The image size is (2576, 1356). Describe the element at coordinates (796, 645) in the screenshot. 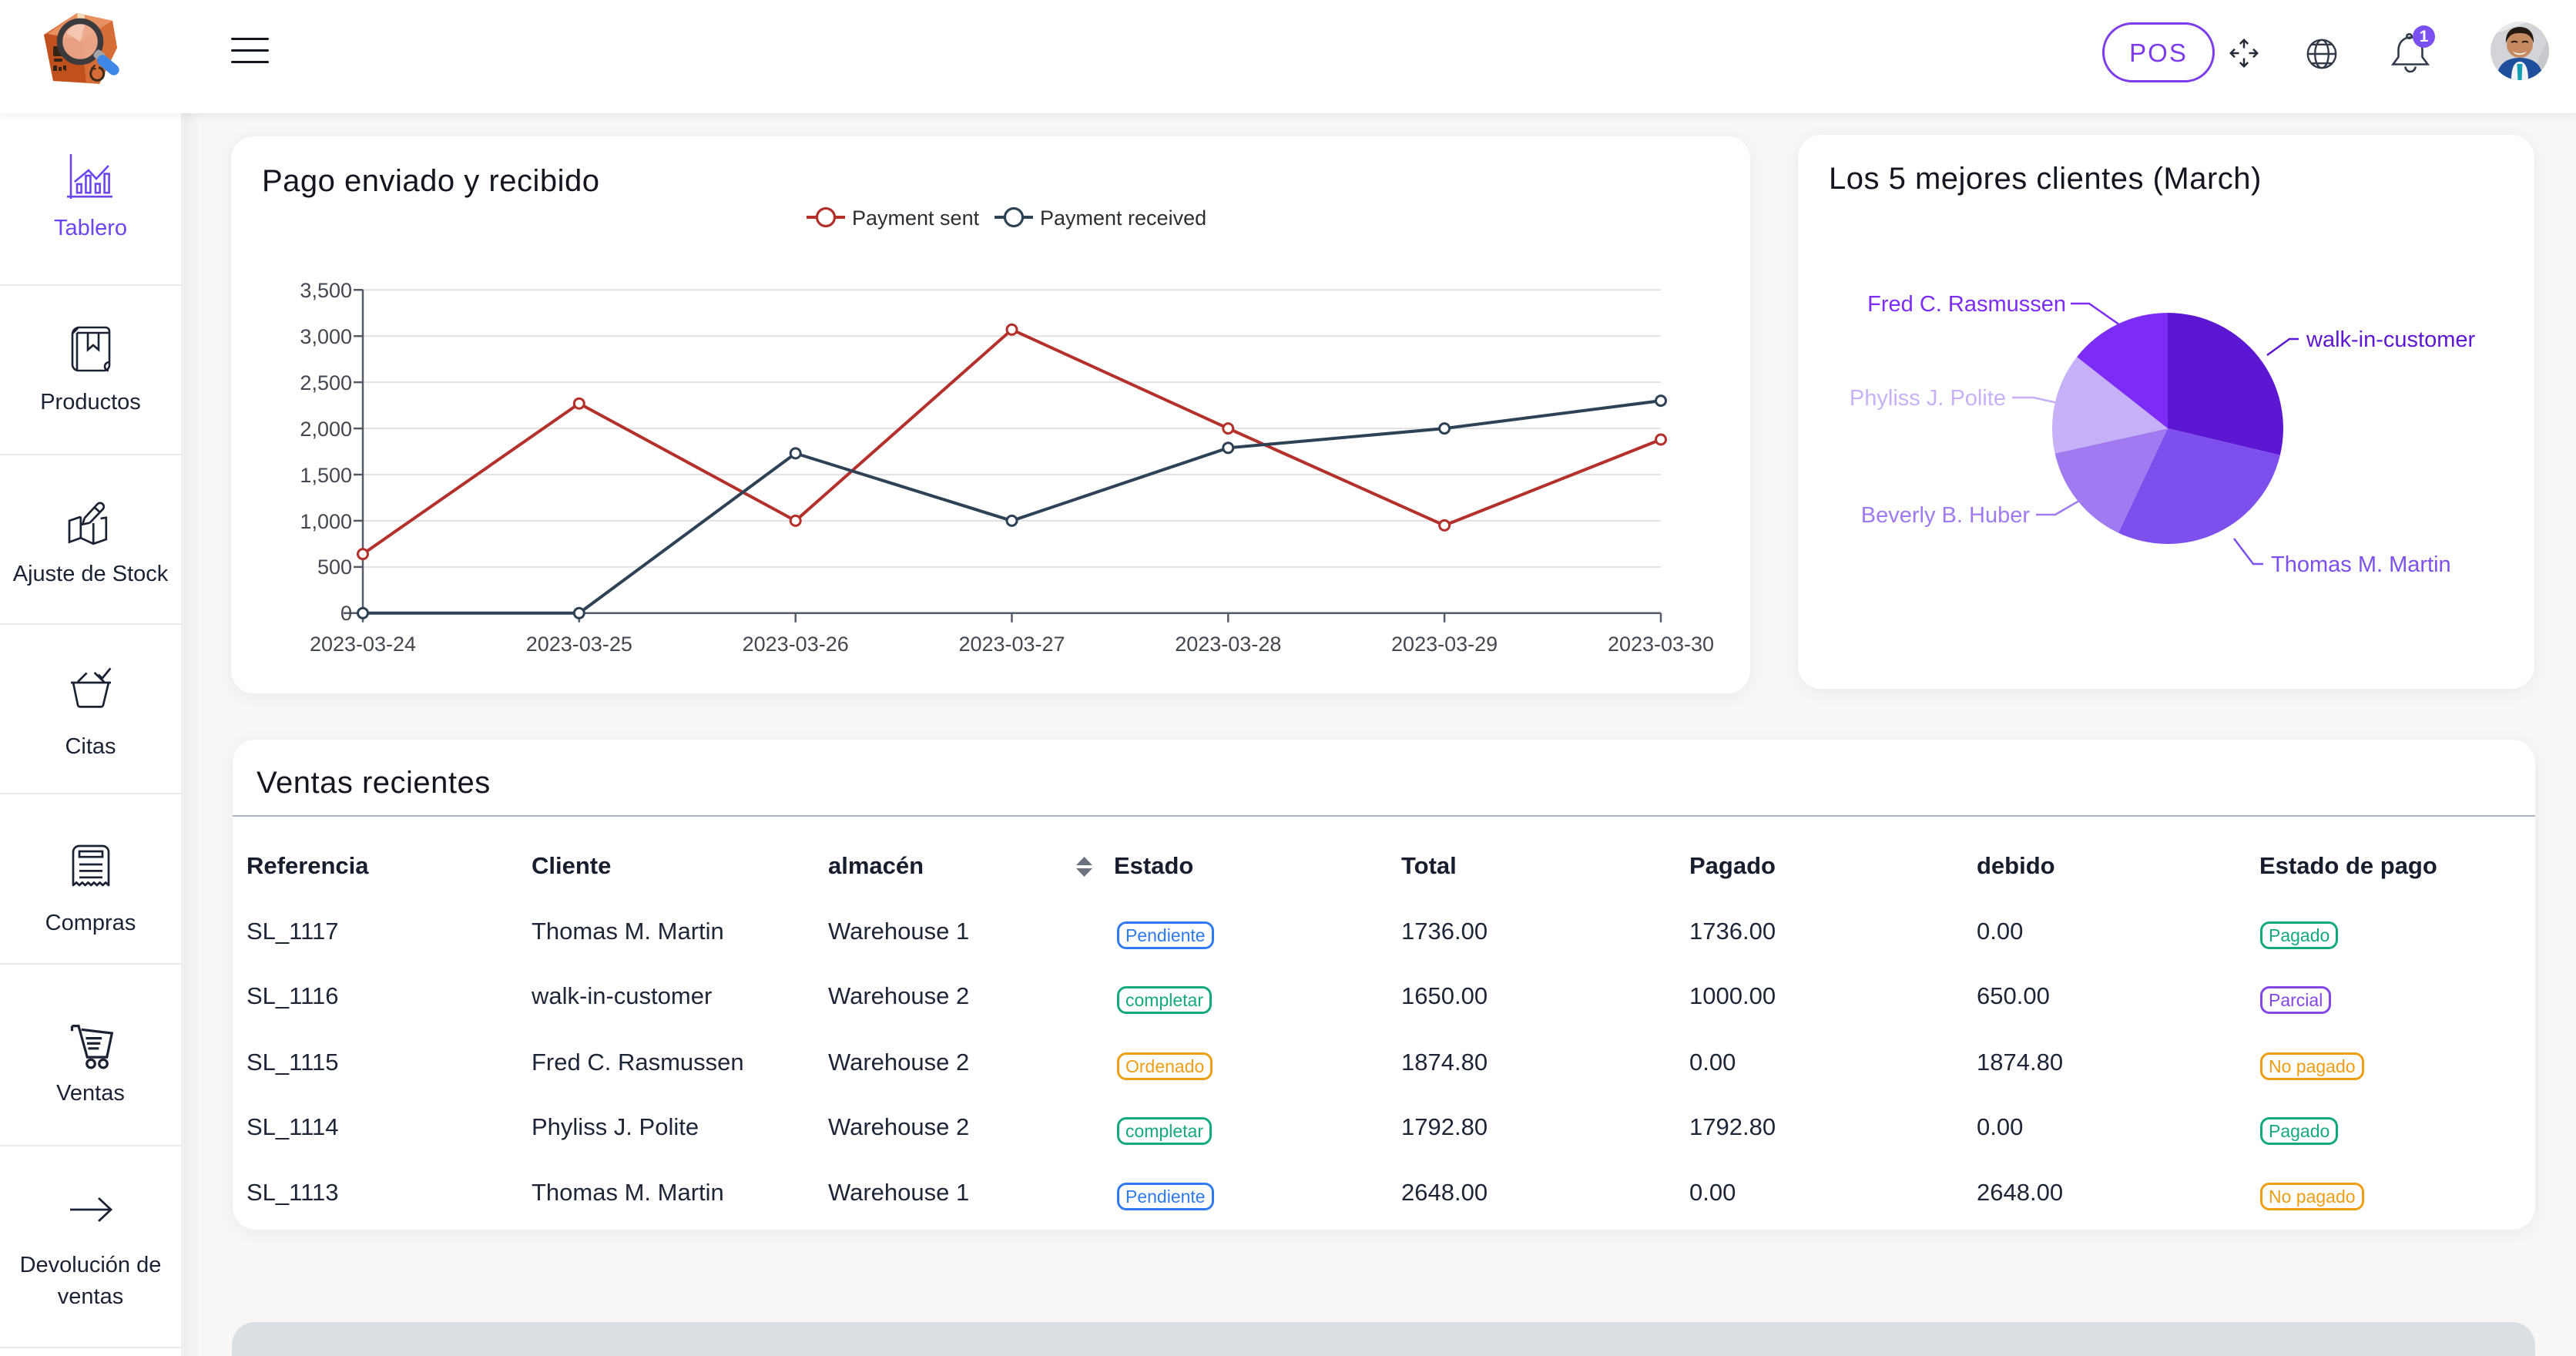

I see `svg-text: 2023-03-26` at that location.